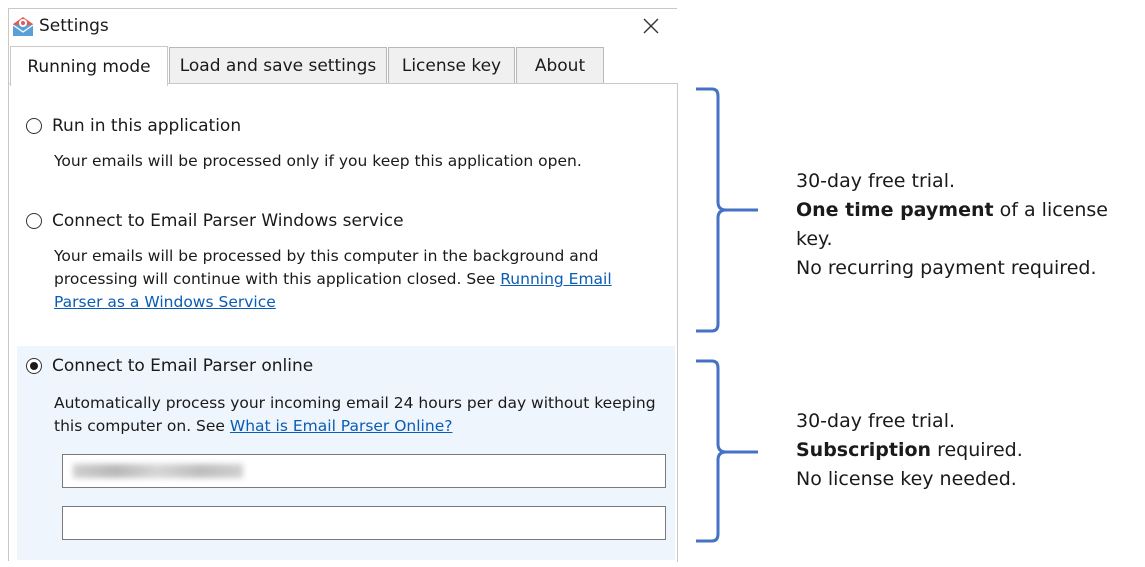 The height and width of the screenshot is (567, 1145). I want to click on window-title: Settings, so click(74, 26).